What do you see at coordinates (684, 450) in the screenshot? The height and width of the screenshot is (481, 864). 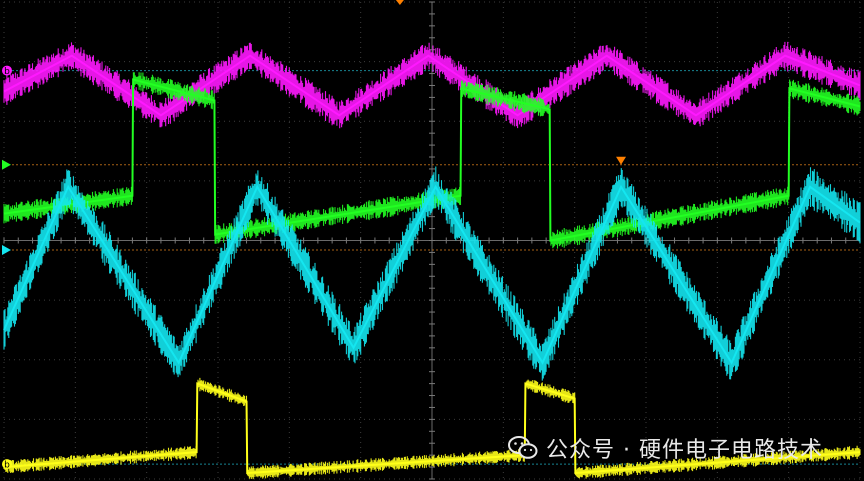 I see `watermark-text: 公众号 · 硬件电子电路技术` at bounding box center [684, 450].